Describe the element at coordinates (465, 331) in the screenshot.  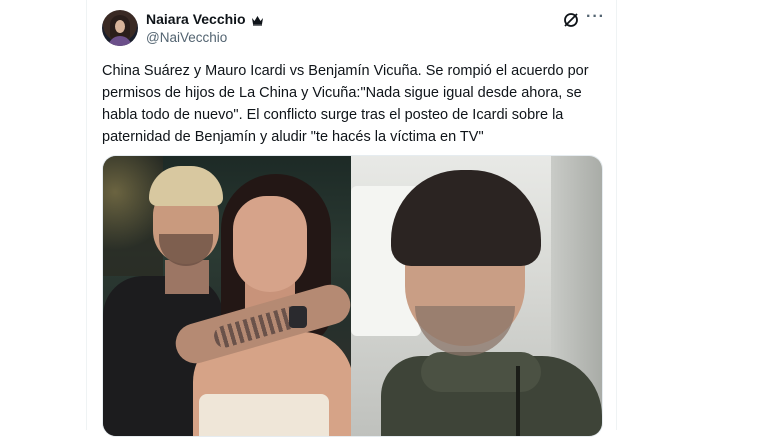
I see `beard-shape` at that location.